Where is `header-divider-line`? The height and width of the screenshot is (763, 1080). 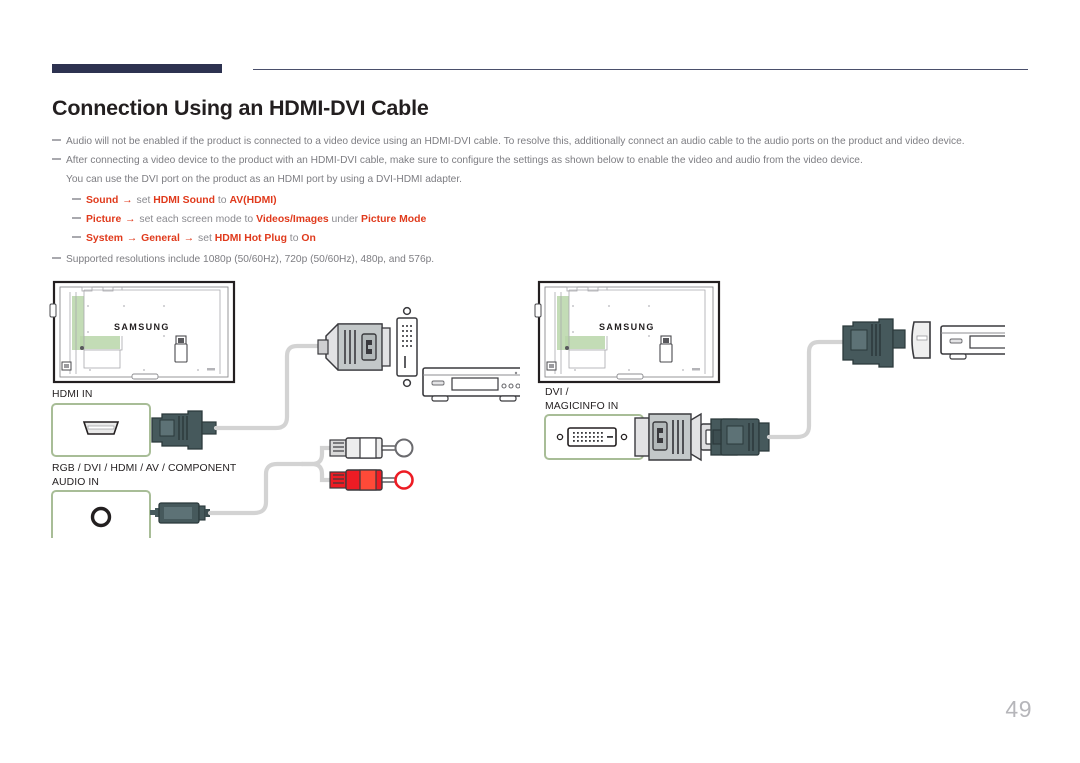 header-divider-line is located at coordinates (640, 69).